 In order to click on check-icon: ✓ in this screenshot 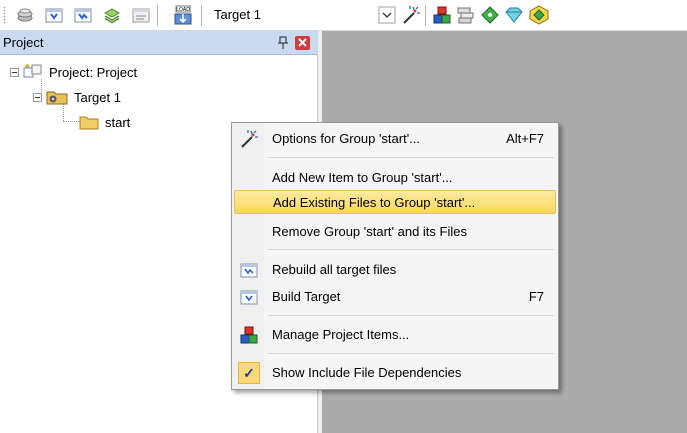, I will do `click(249, 373)`.